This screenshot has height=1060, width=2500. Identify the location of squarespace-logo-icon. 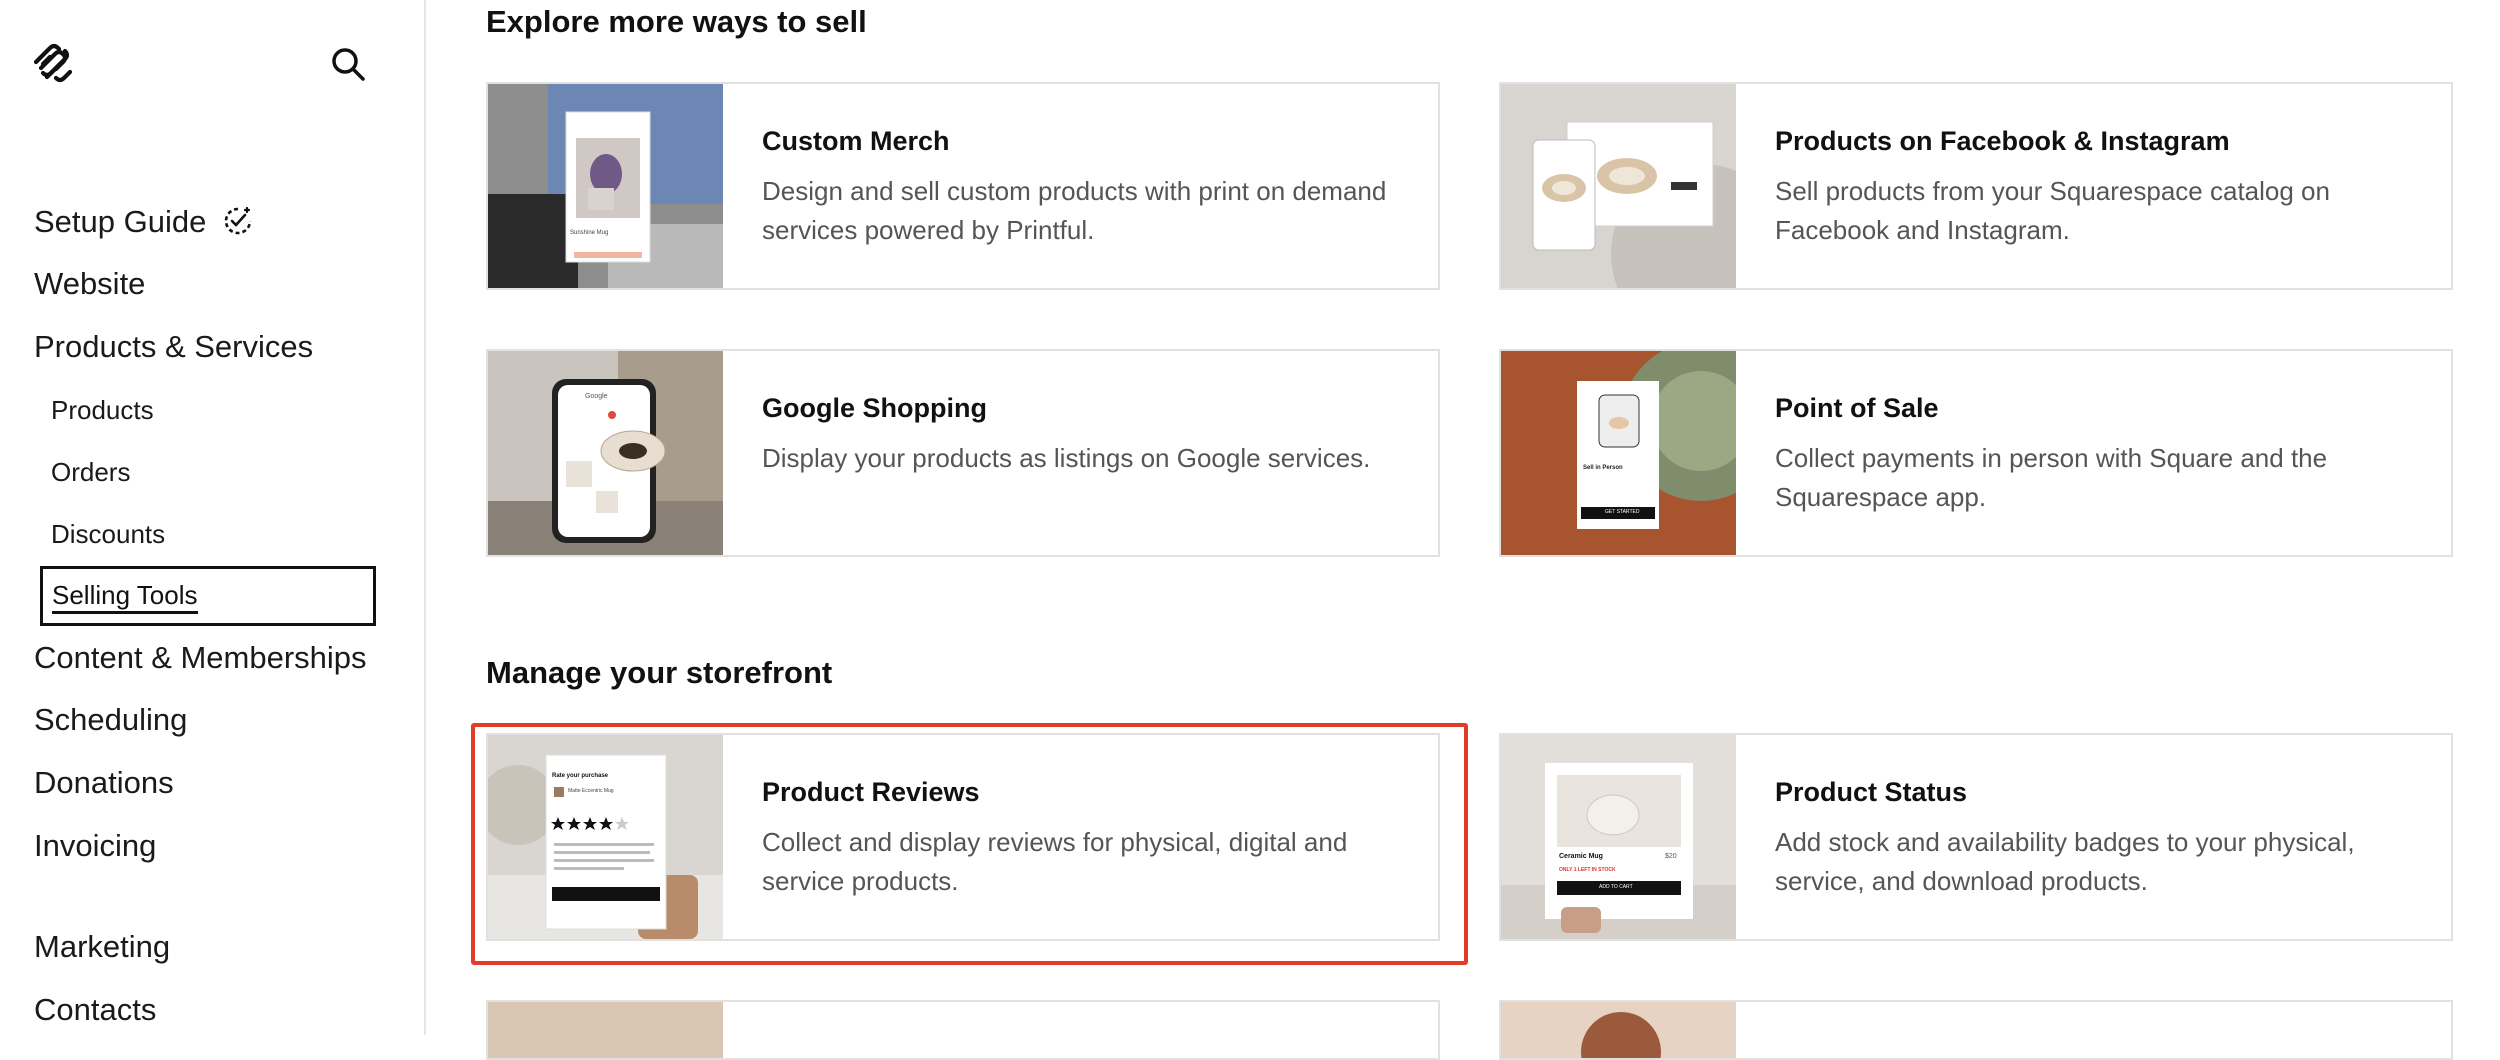
(53, 63).